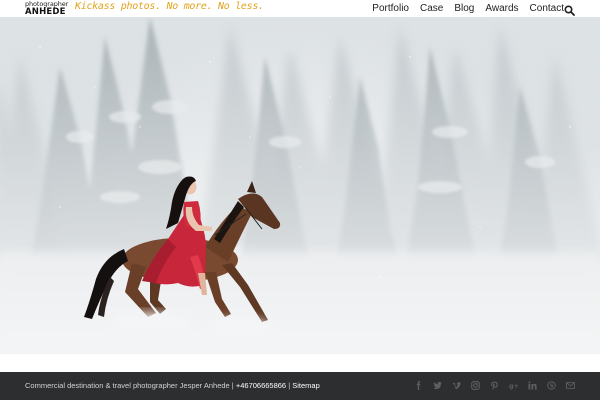 The image size is (600, 400). I want to click on nav-item-case: Case, so click(431, 8).